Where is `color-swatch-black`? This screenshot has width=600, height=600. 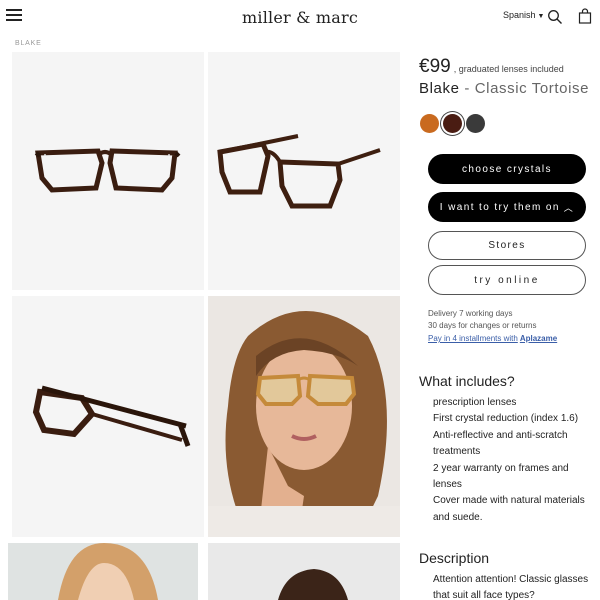 color-swatch-black is located at coordinates (475, 123).